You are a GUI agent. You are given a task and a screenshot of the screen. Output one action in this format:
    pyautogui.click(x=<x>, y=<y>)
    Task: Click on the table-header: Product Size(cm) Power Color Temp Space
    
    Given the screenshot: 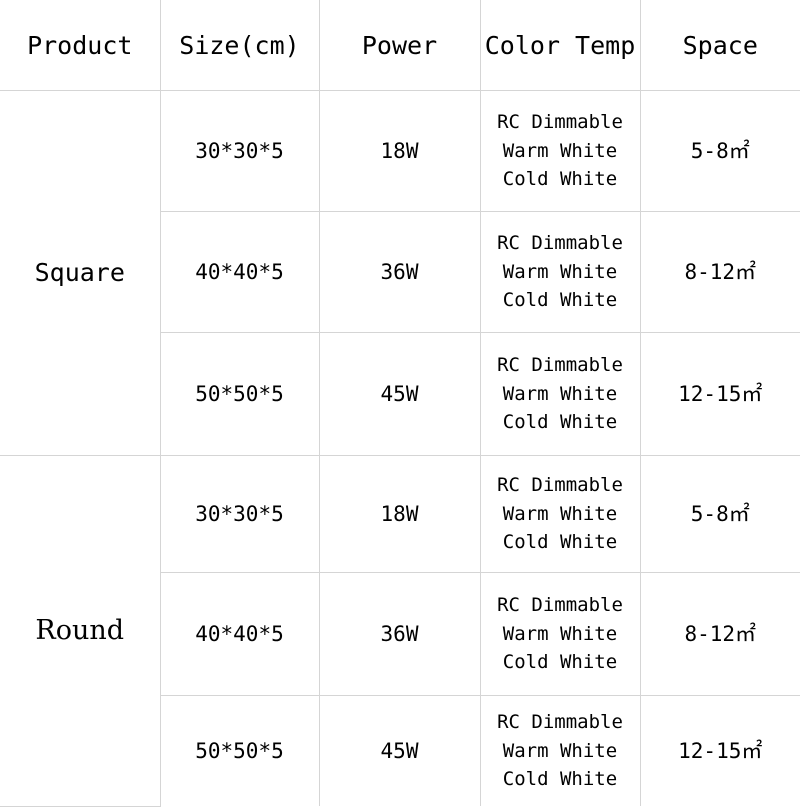 What is the action you would take?
    pyautogui.click(x=400, y=45)
    